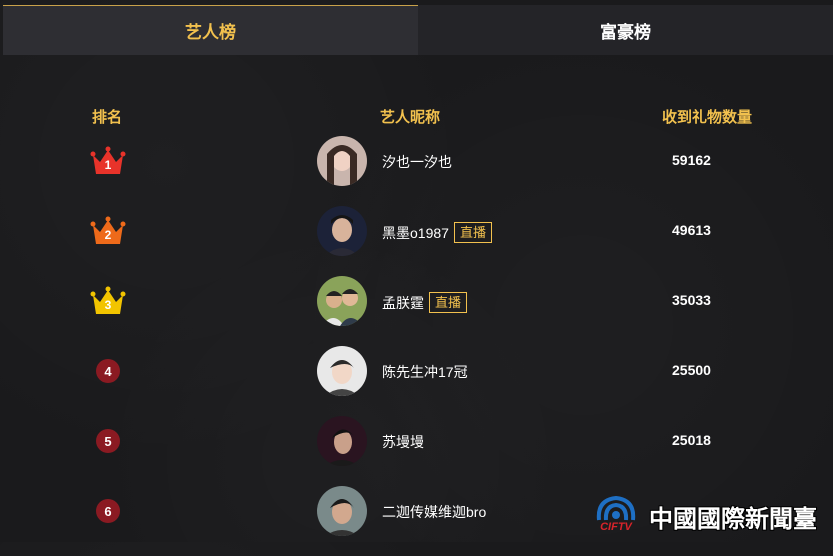 Image resolution: width=833 pixels, height=556 pixels. I want to click on rank-number: 2, so click(108, 235).